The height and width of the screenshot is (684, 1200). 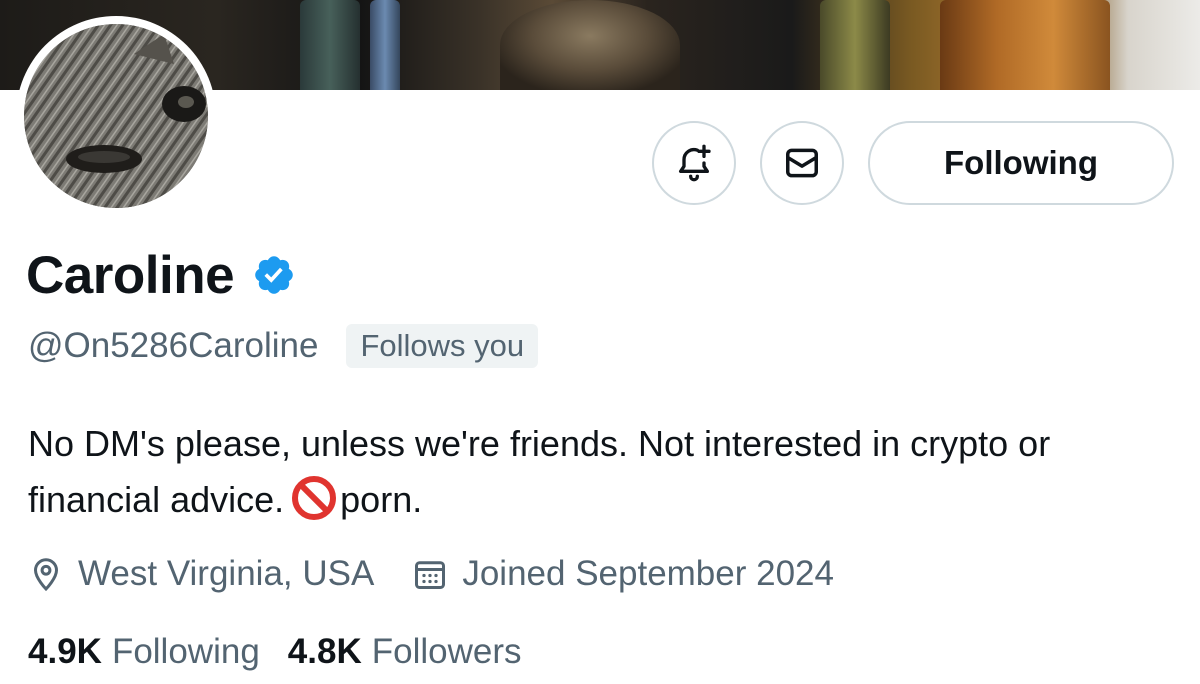 What do you see at coordinates (275, 652) in the screenshot?
I see `follow-stats: 4.9K Following 4.8K Followers` at bounding box center [275, 652].